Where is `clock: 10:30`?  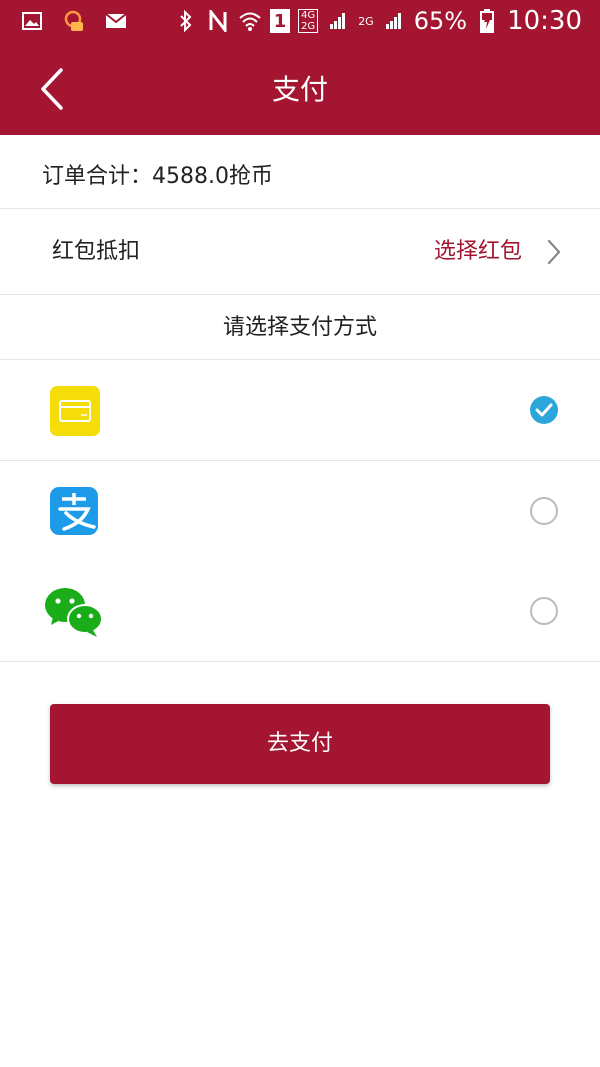 clock: 10:30 is located at coordinates (544, 21).